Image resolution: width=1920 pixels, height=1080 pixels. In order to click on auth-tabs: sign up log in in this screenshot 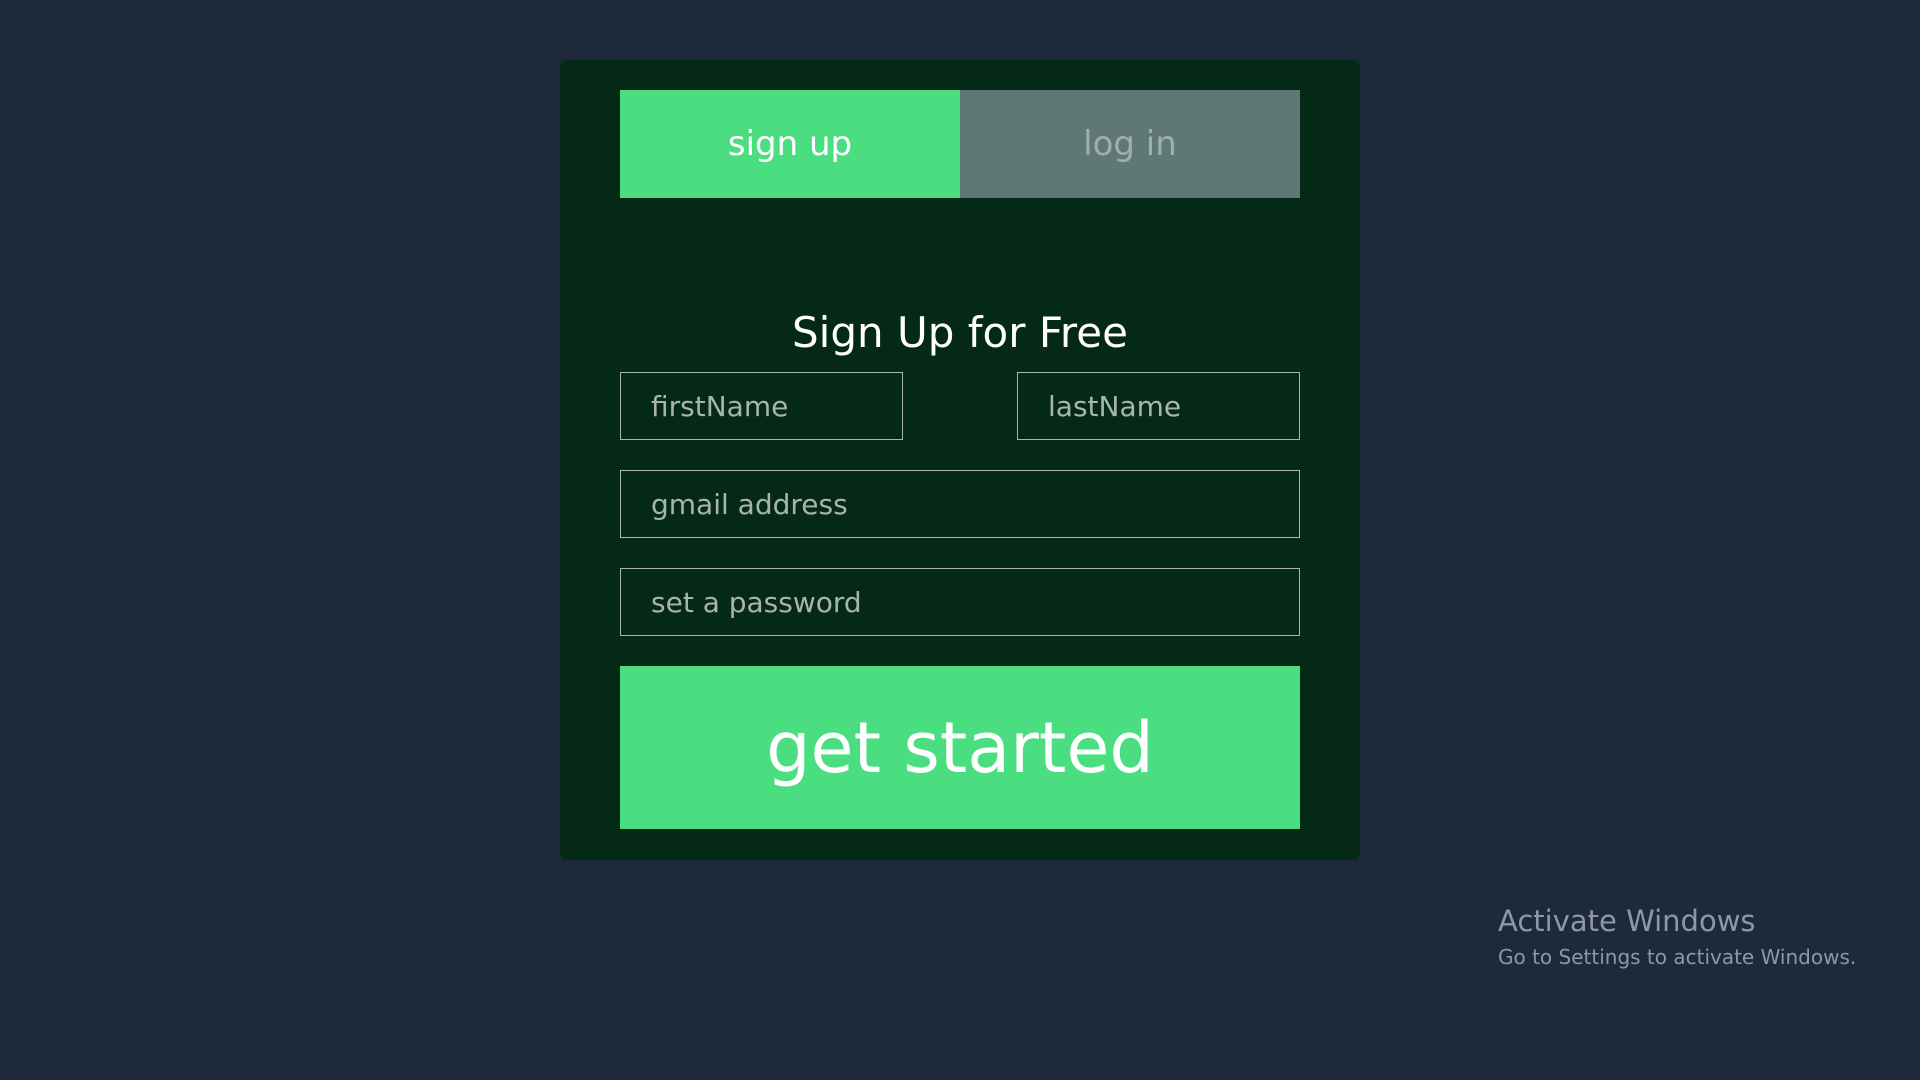, I will do `click(960, 144)`.